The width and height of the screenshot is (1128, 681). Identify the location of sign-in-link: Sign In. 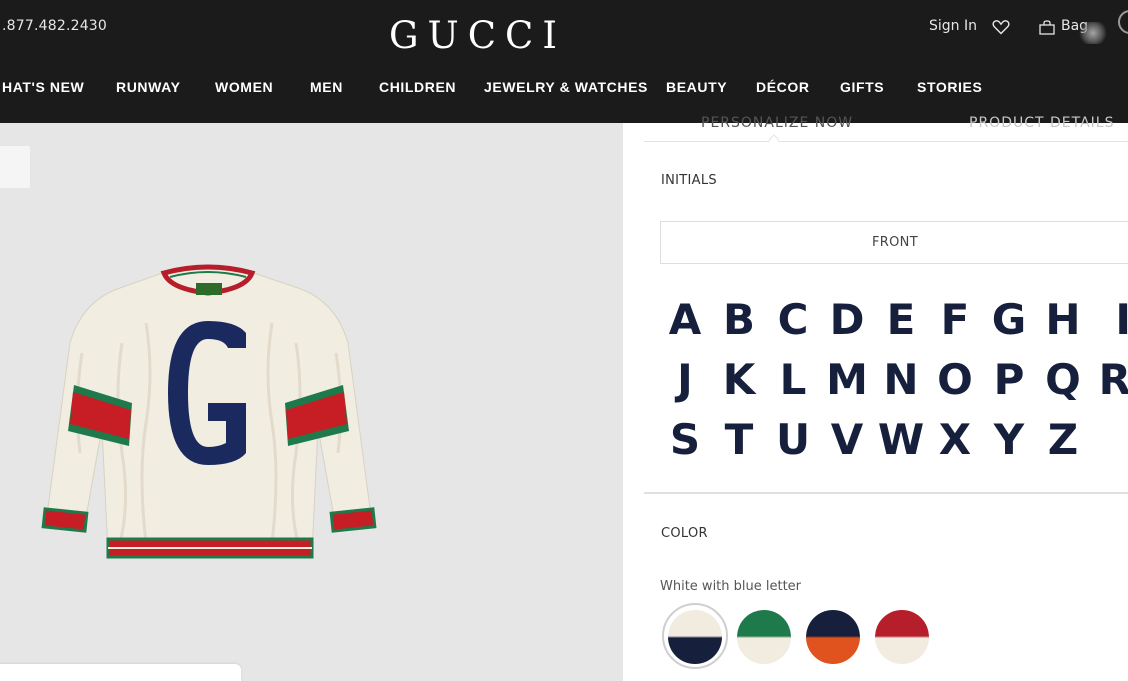
(953, 26).